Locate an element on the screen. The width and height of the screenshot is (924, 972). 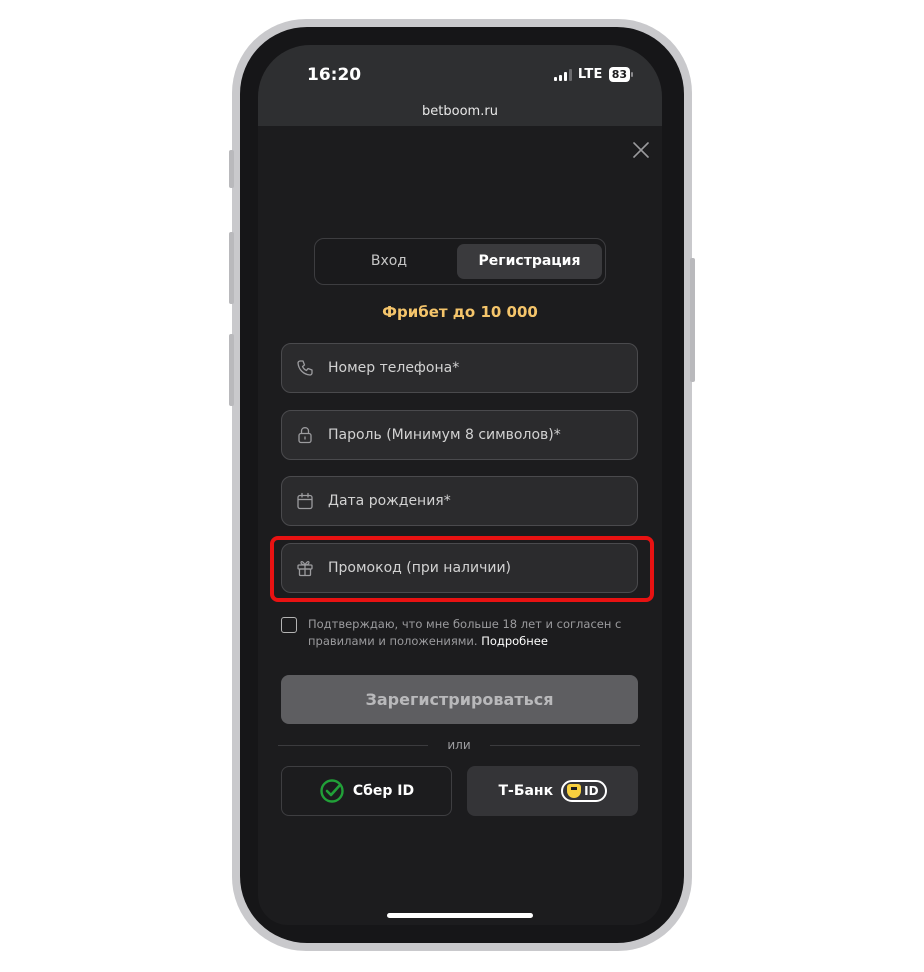
battery-icon: 83 is located at coordinates (621, 74).